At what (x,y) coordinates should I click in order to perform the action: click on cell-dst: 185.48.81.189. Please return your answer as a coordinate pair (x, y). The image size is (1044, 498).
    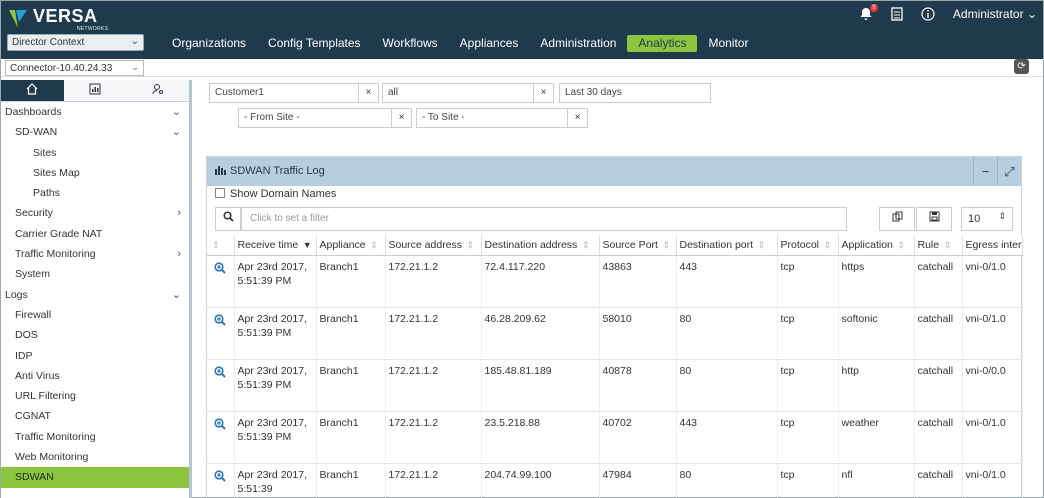
    Looking at the image, I should click on (540, 385).